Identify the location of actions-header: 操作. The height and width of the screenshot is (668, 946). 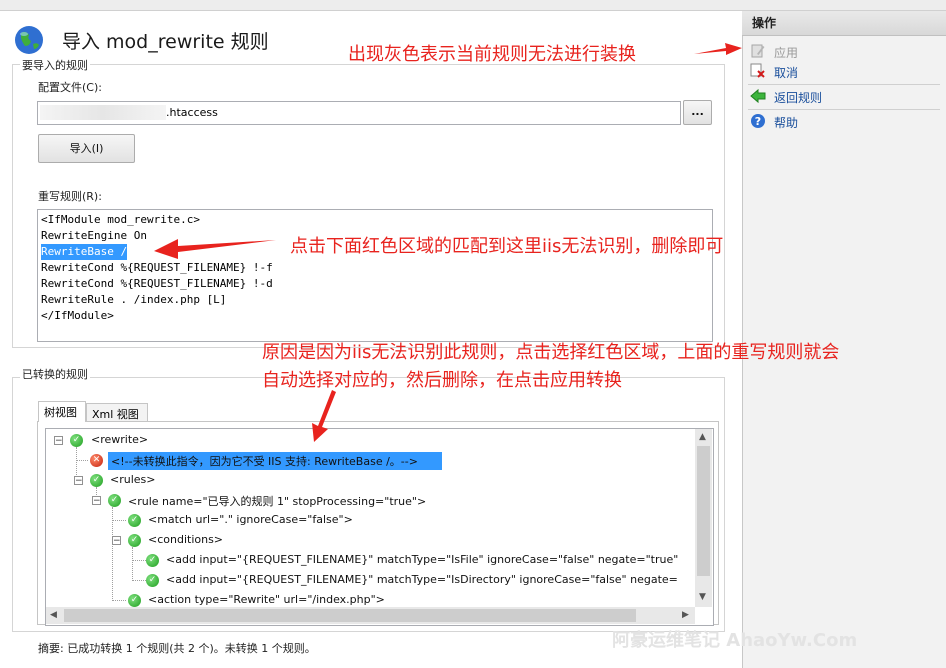
(844, 23).